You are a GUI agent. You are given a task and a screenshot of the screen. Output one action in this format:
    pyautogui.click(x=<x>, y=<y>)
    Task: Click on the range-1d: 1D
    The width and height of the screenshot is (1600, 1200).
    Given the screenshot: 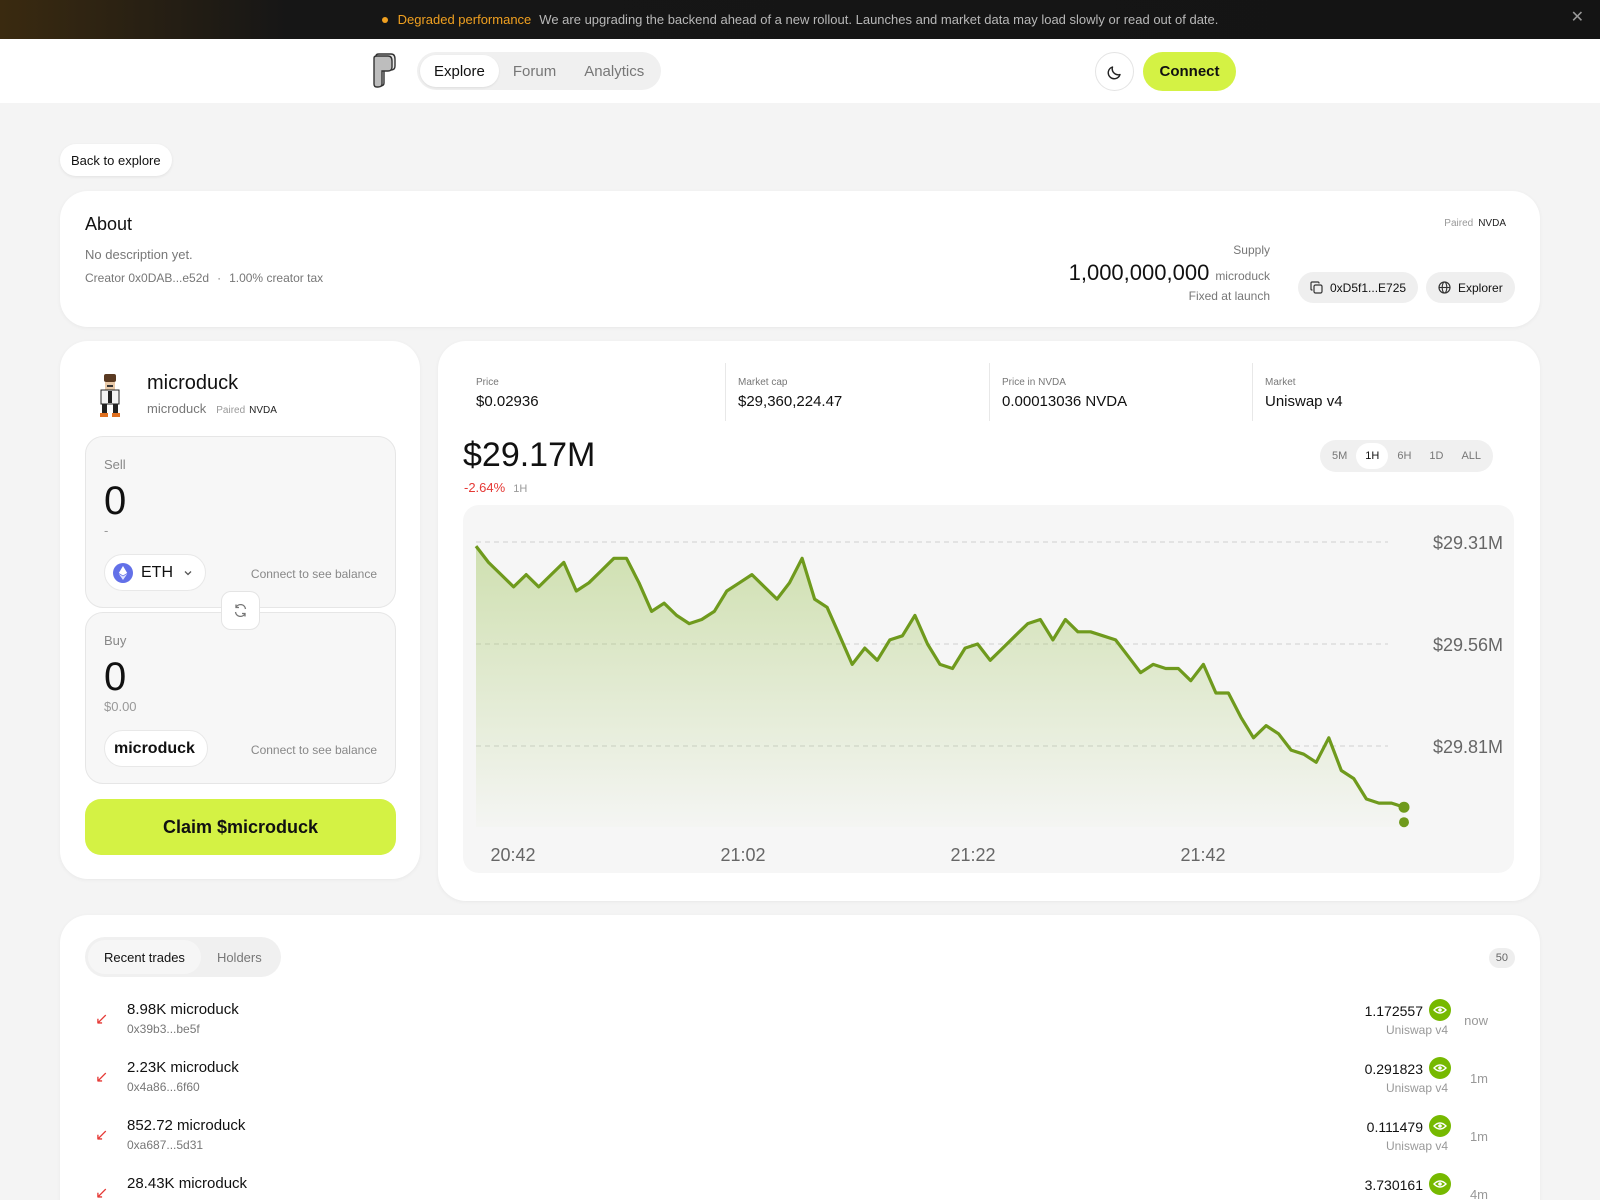 What is the action you would take?
    pyautogui.click(x=1436, y=456)
    